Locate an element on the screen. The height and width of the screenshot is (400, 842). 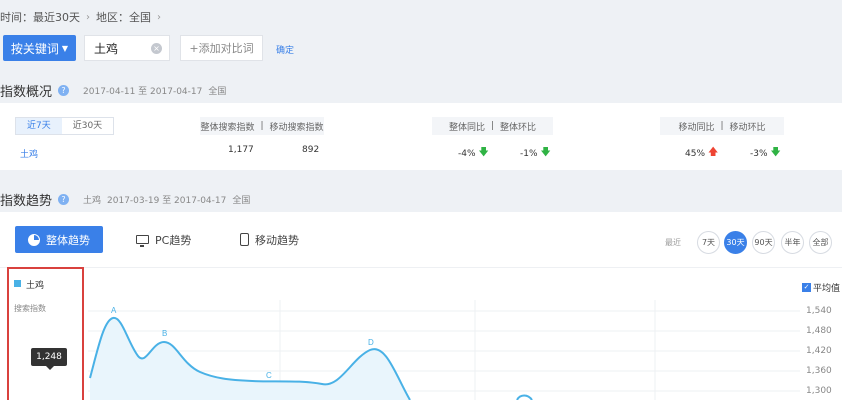
annotation-b: B is located at coordinates (164, 333).